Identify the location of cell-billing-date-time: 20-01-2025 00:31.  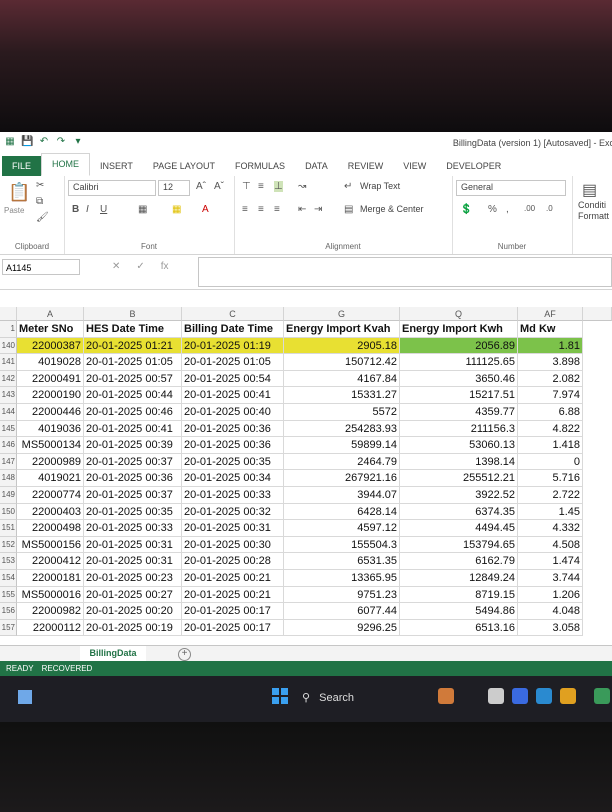
(233, 528).